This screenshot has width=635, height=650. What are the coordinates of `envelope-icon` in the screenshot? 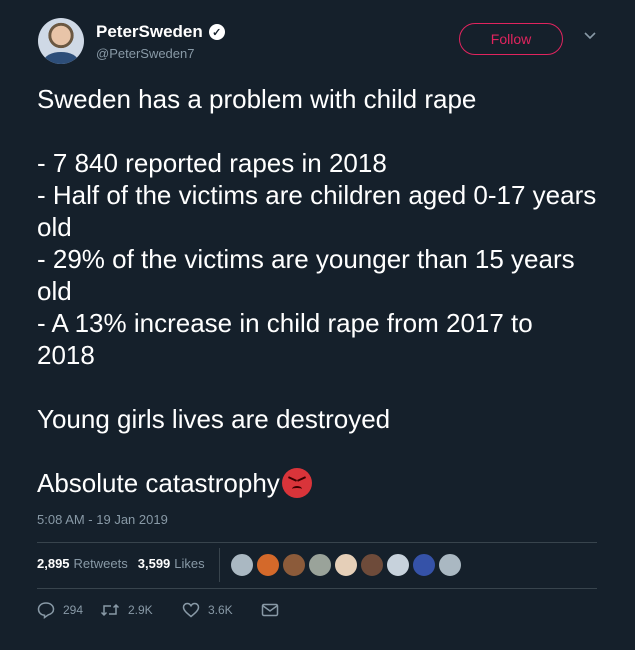 It's located at (270, 610).